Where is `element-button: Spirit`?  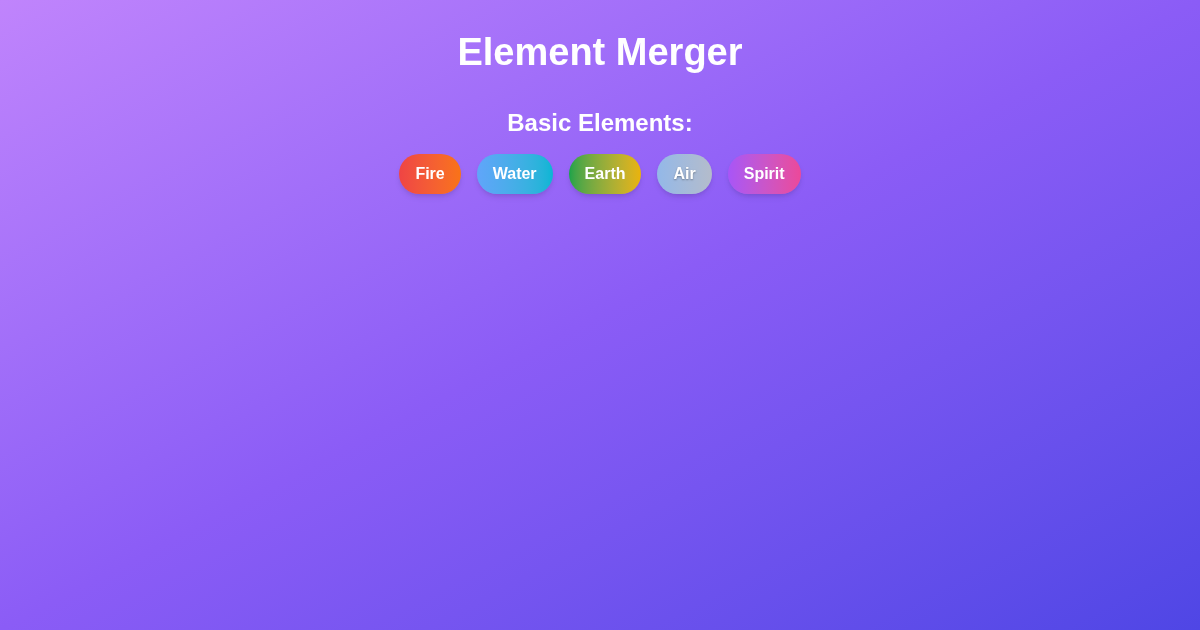 element-button: Spirit is located at coordinates (764, 174).